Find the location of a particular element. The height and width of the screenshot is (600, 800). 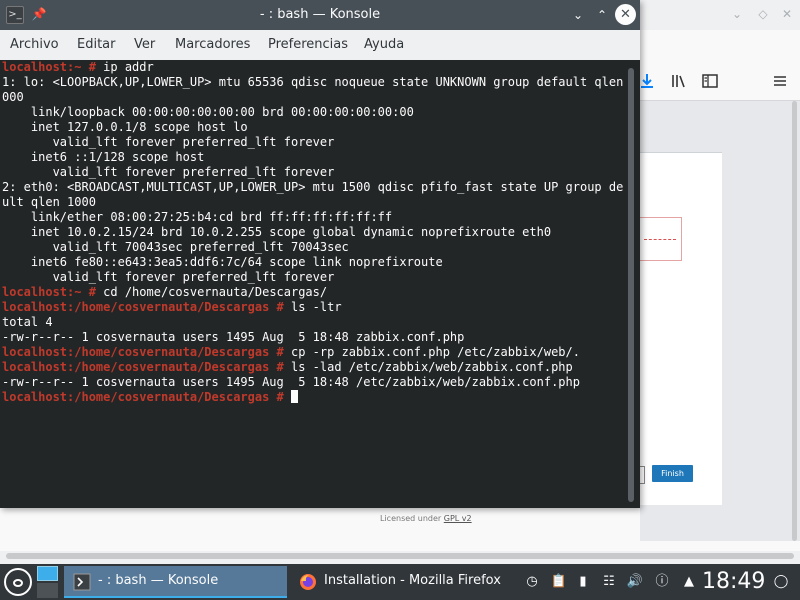

window-title: - : bash — Konsole is located at coordinates (320, 14).